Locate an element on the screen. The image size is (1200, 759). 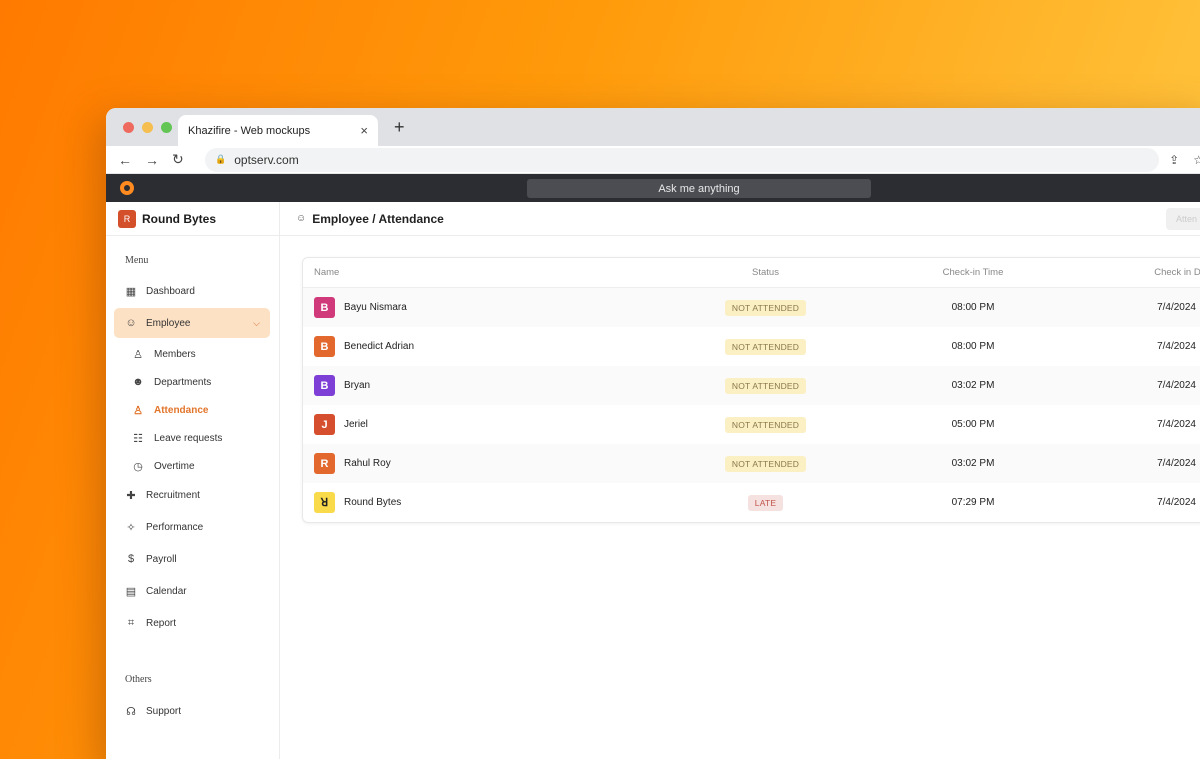
search-input: Ask me anything is located at coordinates (699, 188).